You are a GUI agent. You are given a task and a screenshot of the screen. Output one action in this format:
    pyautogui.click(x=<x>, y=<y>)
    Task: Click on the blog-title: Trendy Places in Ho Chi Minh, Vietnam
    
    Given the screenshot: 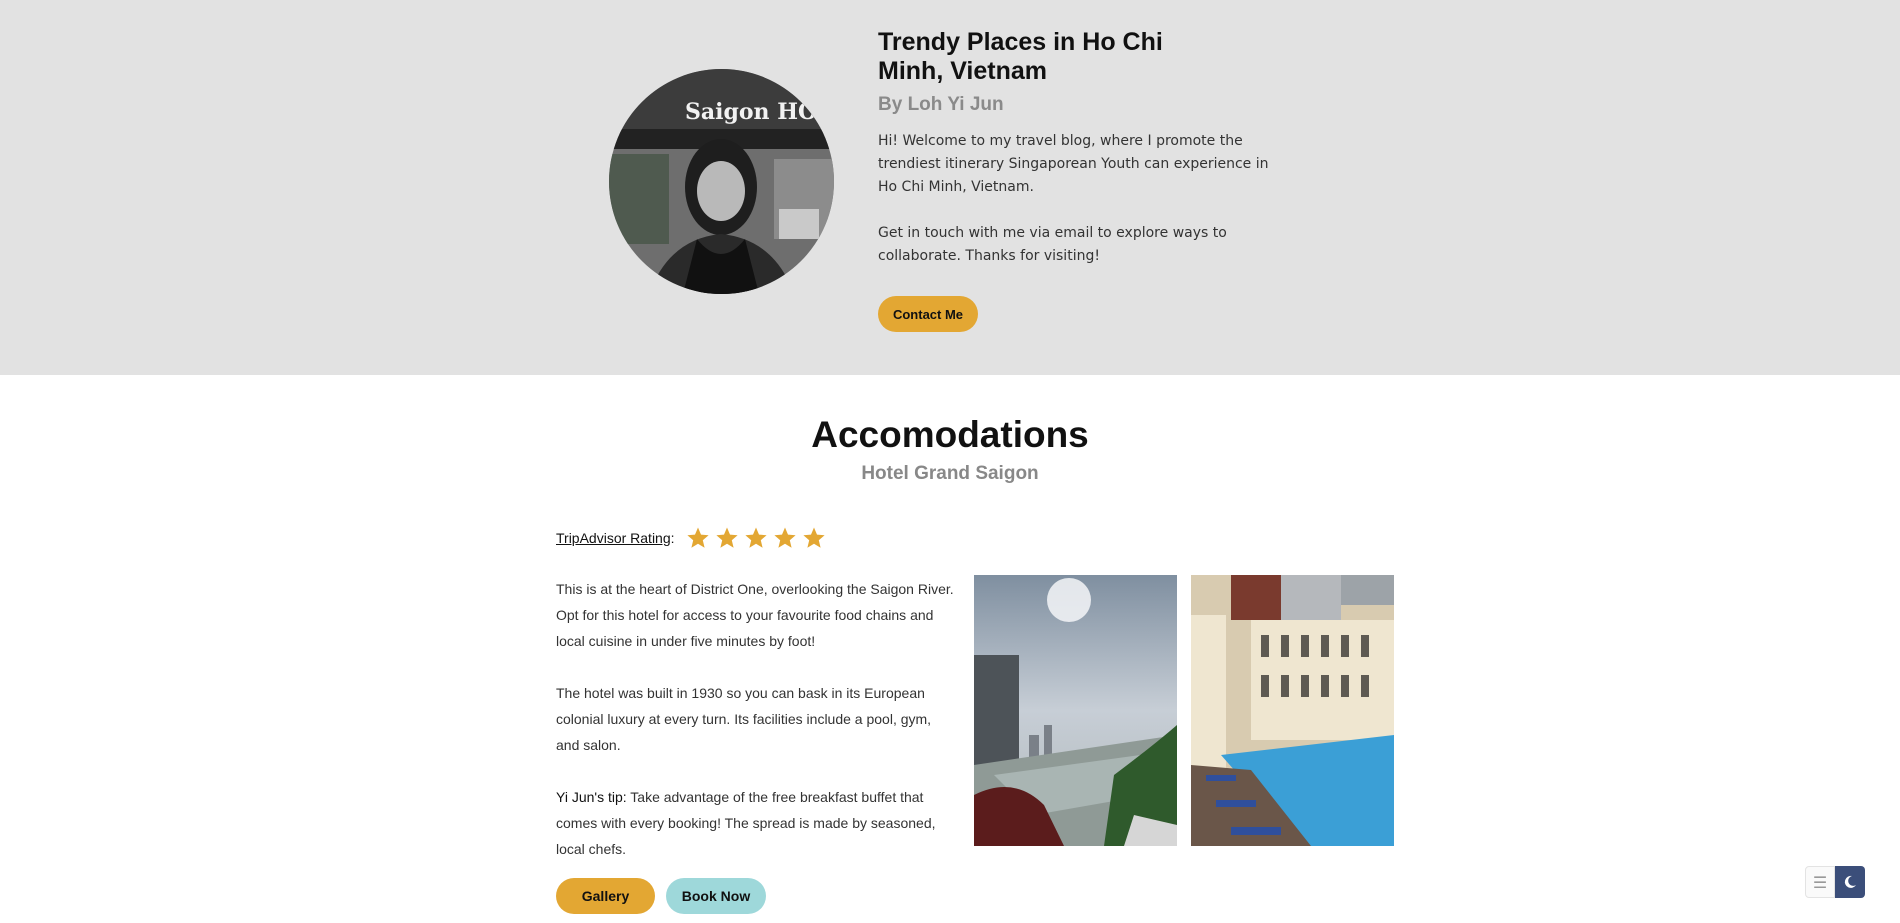 What is the action you would take?
    pyautogui.click(x=1020, y=56)
    